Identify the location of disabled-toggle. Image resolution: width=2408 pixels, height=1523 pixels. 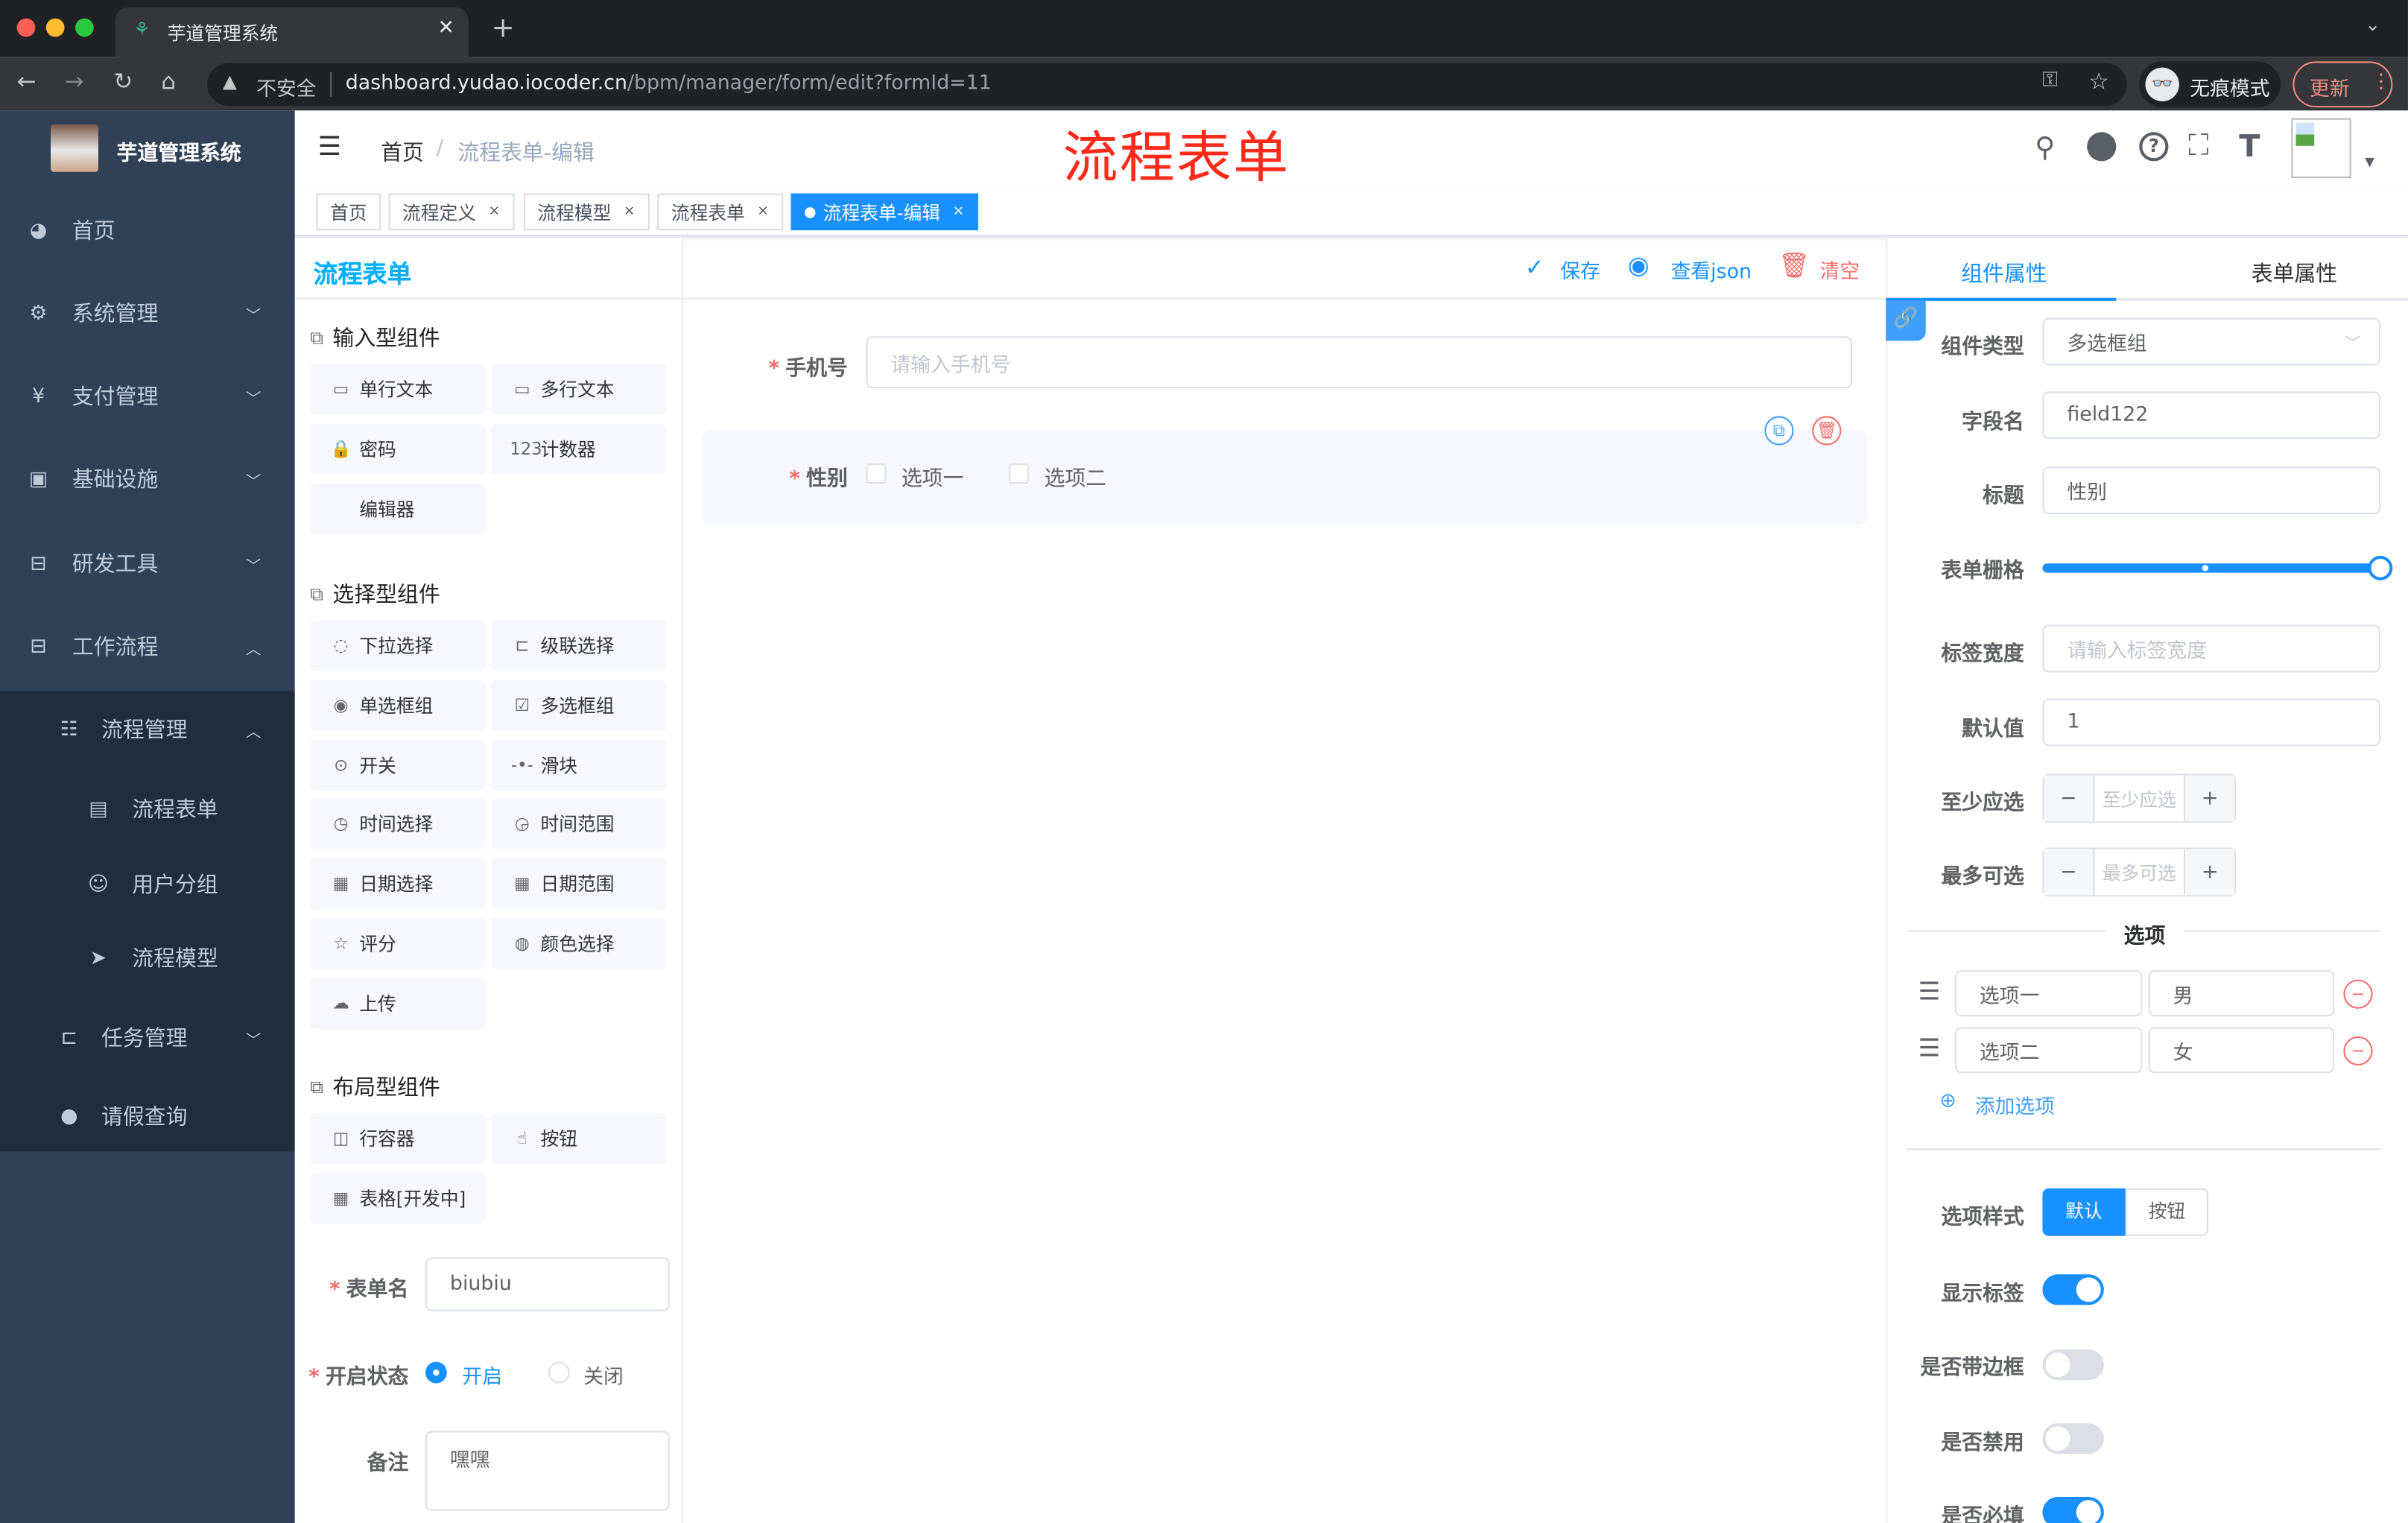
(2073, 1439).